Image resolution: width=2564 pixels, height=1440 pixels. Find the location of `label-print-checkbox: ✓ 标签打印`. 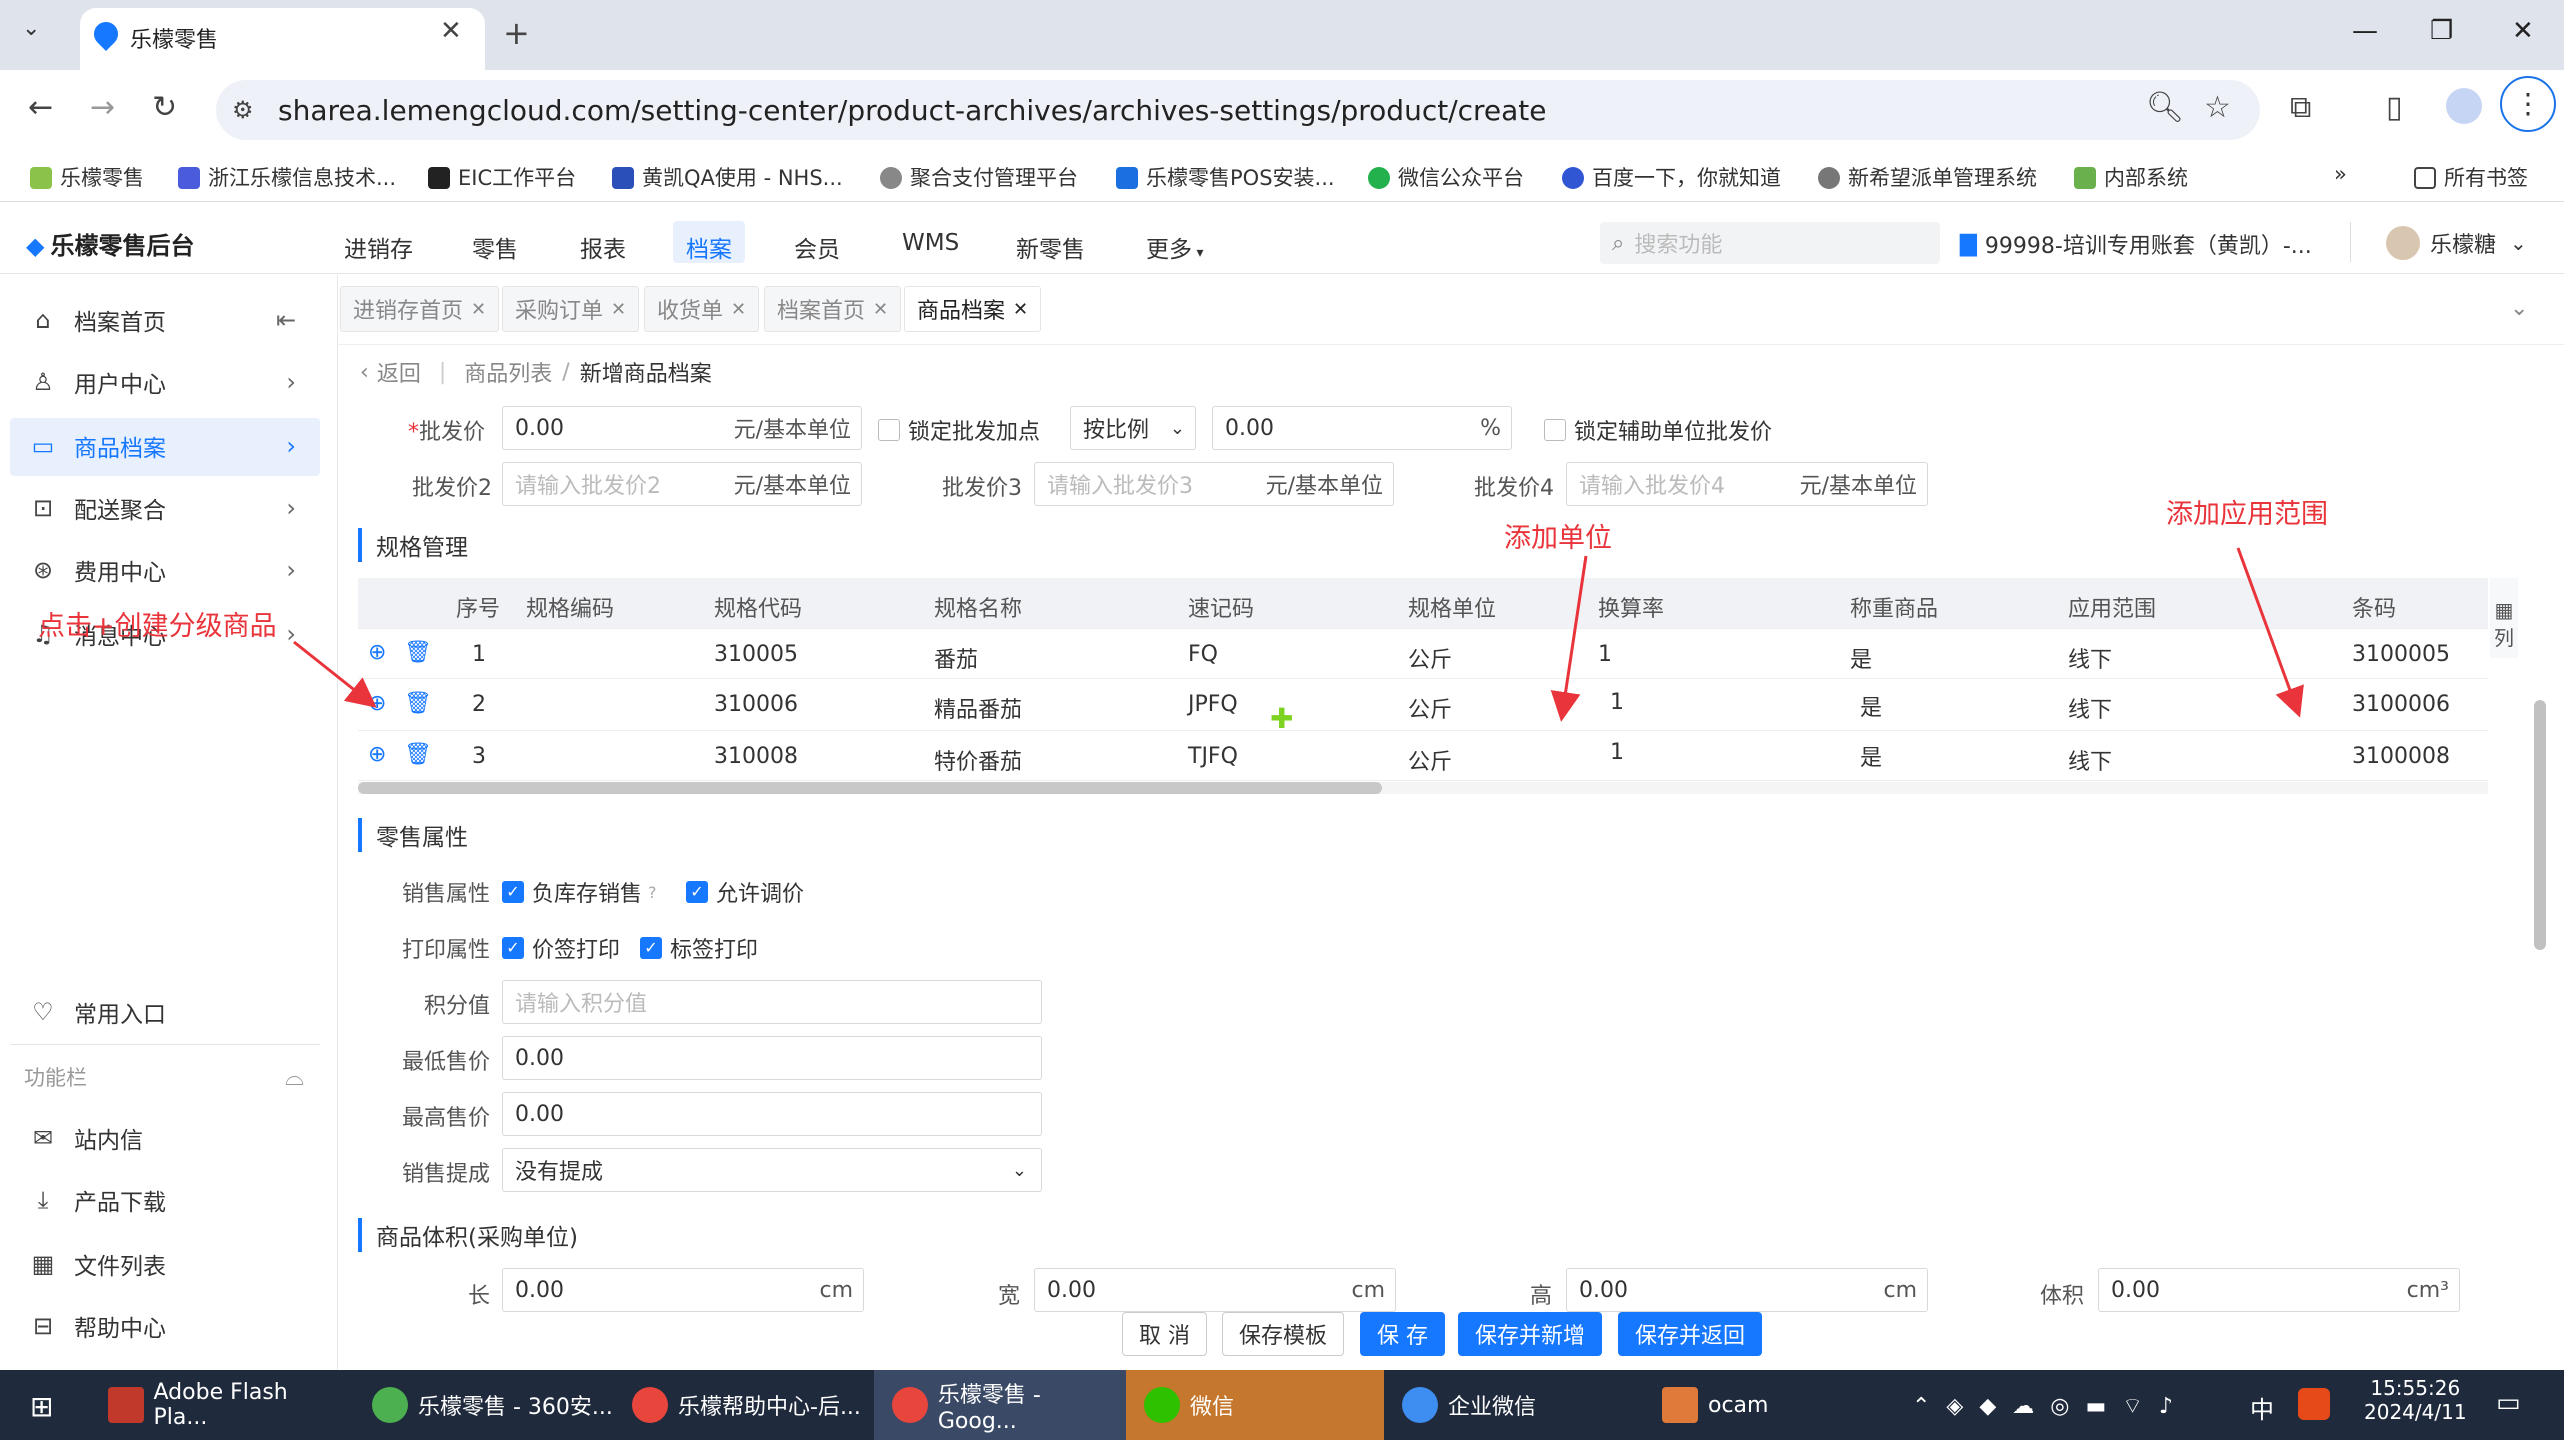

label-print-checkbox: ✓ 标签打印 is located at coordinates (699, 948).